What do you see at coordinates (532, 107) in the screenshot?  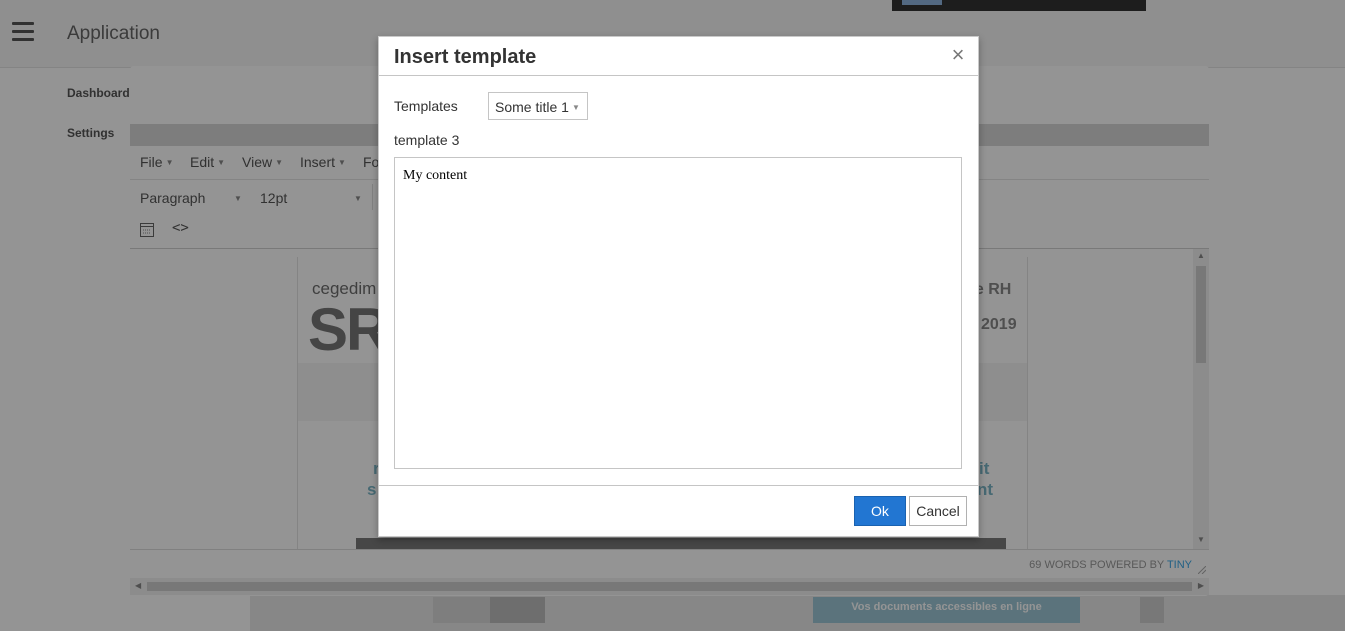 I see `selected-template: Some title 1` at bounding box center [532, 107].